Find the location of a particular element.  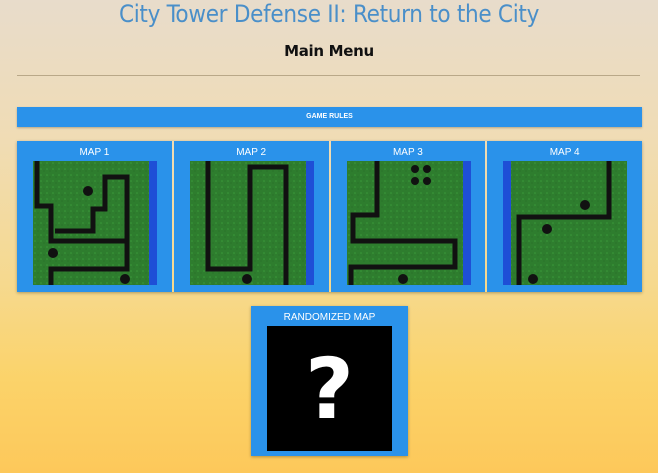

map-1-card: MAP 1 is located at coordinates (94, 216).